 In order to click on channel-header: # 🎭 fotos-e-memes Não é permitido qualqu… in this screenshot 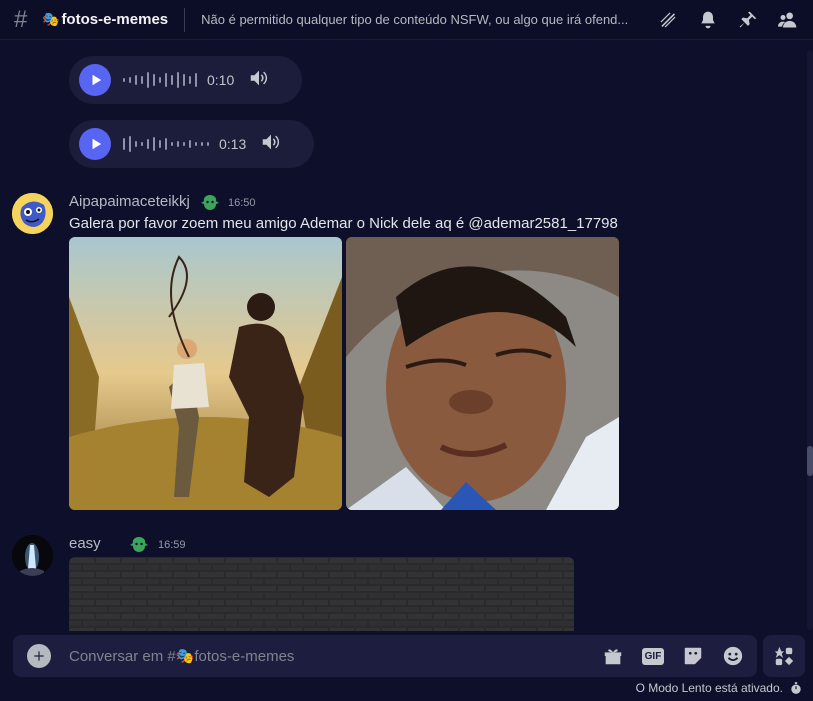, I will do `click(406, 20)`.